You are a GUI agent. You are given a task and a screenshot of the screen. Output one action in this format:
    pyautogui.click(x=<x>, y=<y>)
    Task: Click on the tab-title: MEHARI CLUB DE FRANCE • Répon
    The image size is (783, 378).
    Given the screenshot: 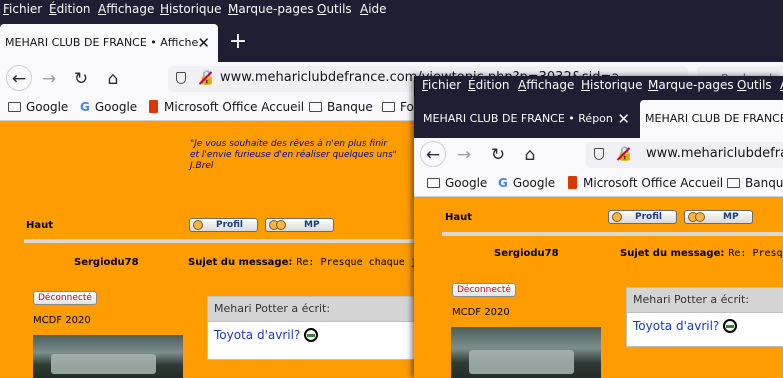 What is the action you would take?
    pyautogui.click(x=518, y=118)
    